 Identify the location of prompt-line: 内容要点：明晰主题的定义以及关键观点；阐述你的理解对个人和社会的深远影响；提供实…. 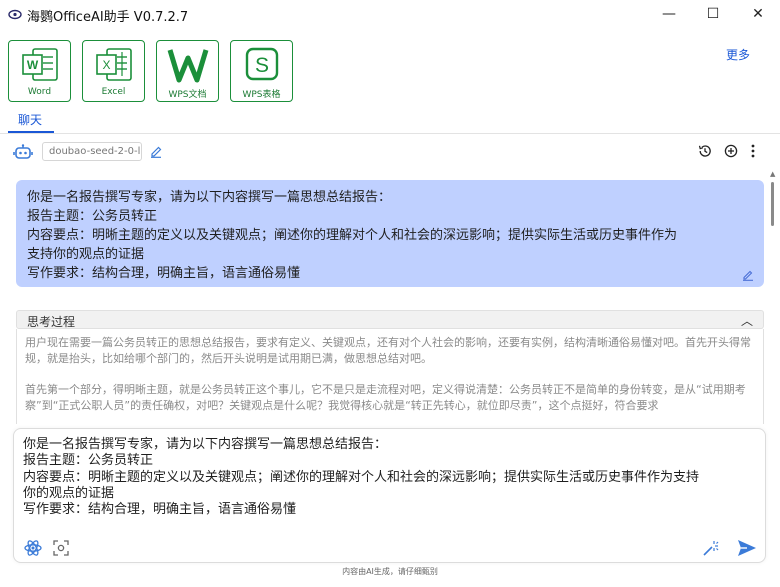
(361, 477).